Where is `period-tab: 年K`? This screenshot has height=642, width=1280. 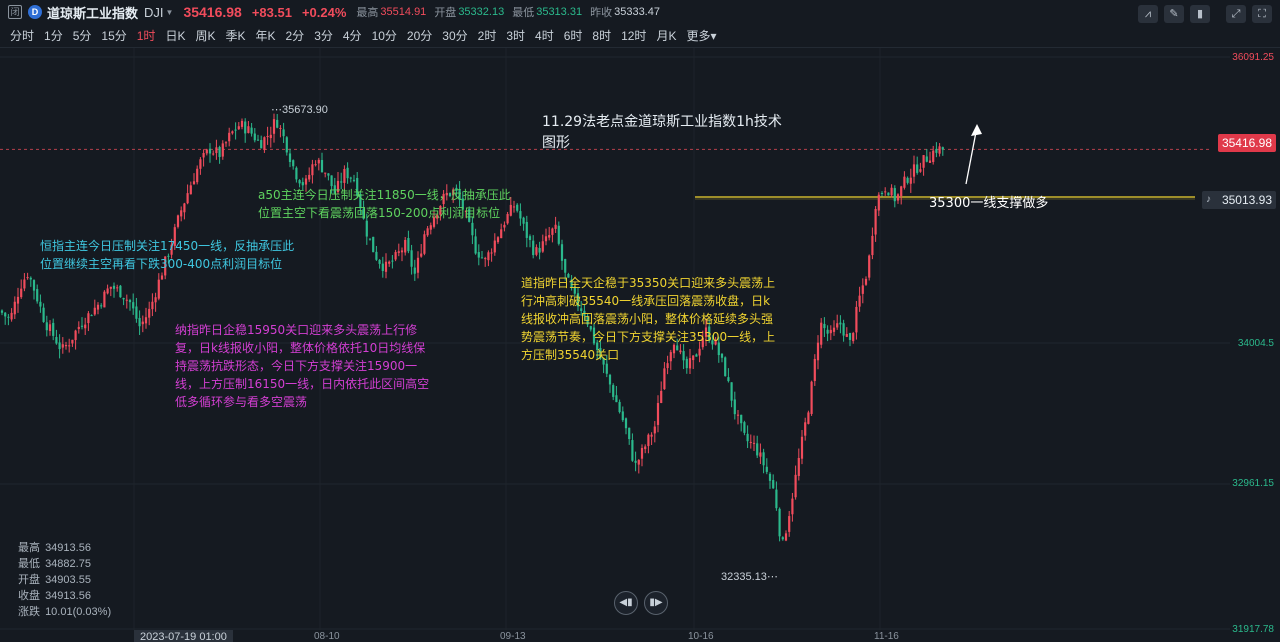
period-tab: 年K is located at coordinates (265, 35).